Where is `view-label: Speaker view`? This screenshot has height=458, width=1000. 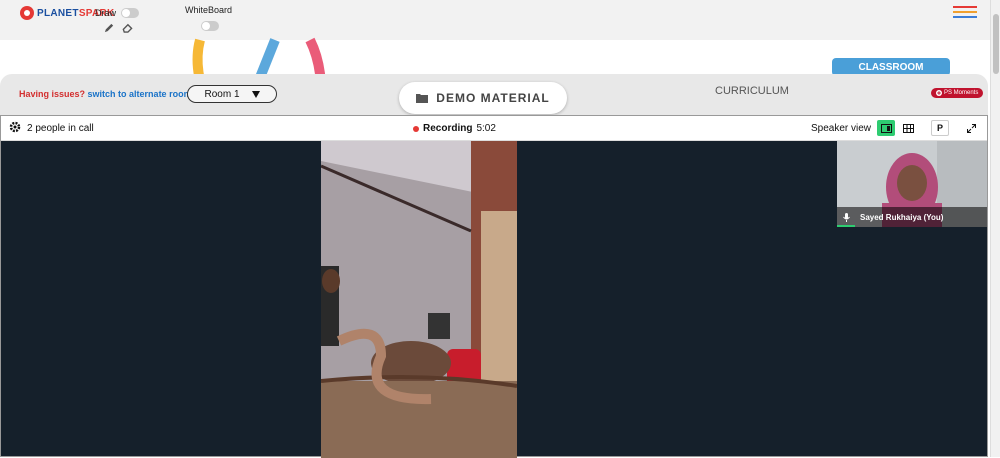
view-label: Speaker view is located at coordinates (841, 128).